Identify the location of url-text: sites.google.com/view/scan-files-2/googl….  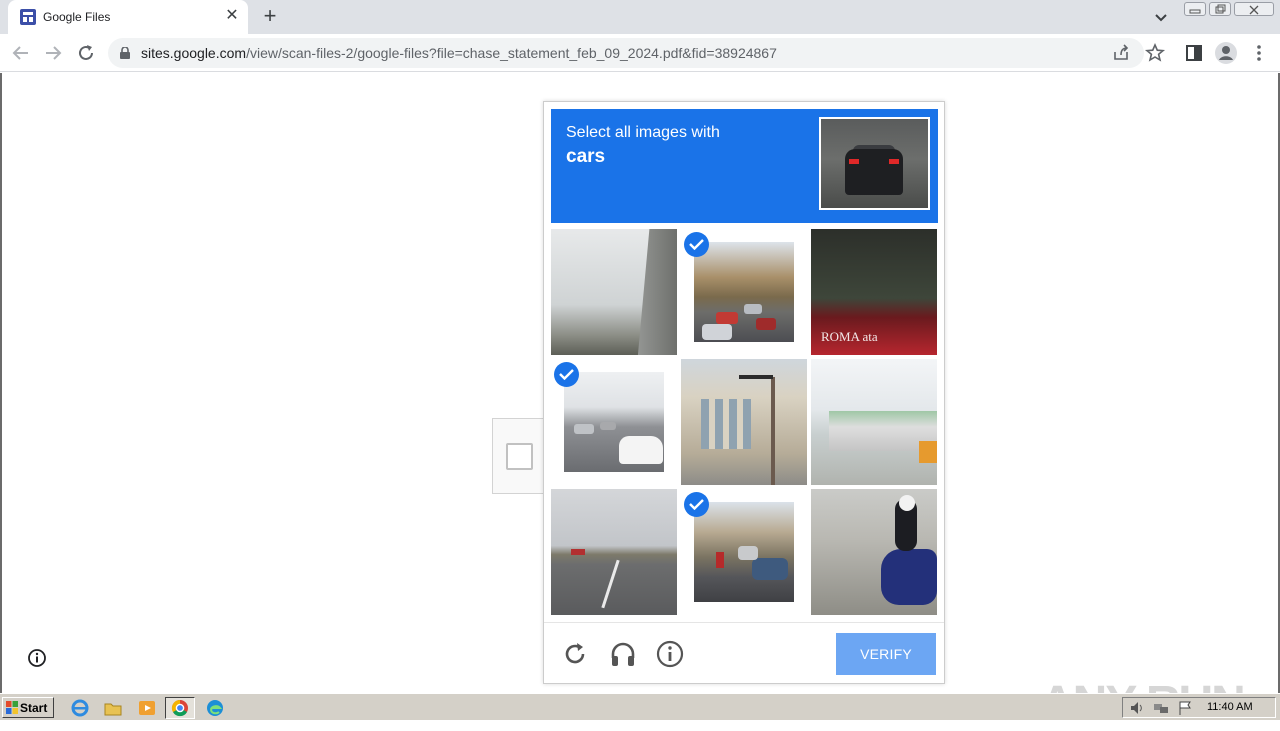
(459, 53).